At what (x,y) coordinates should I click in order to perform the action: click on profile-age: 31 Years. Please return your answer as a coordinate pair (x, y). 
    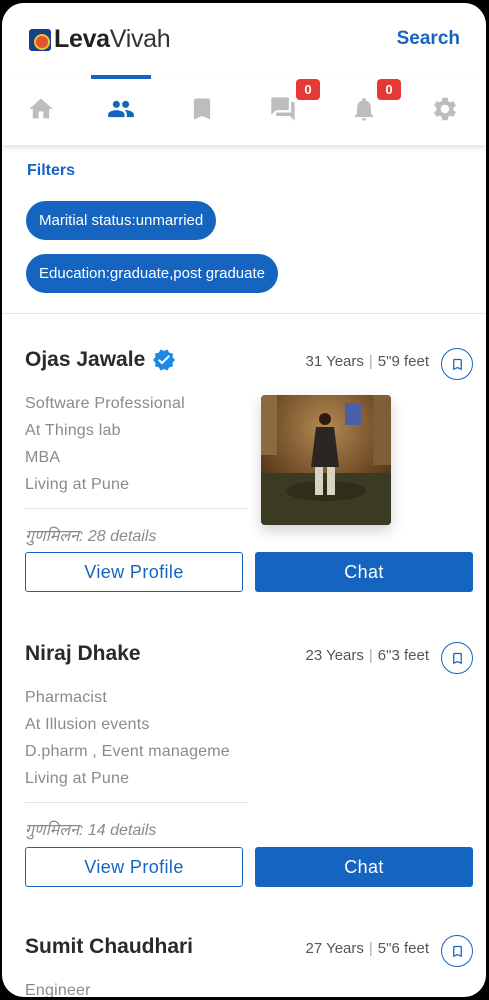
    Looking at the image, I should click on (334, 361).